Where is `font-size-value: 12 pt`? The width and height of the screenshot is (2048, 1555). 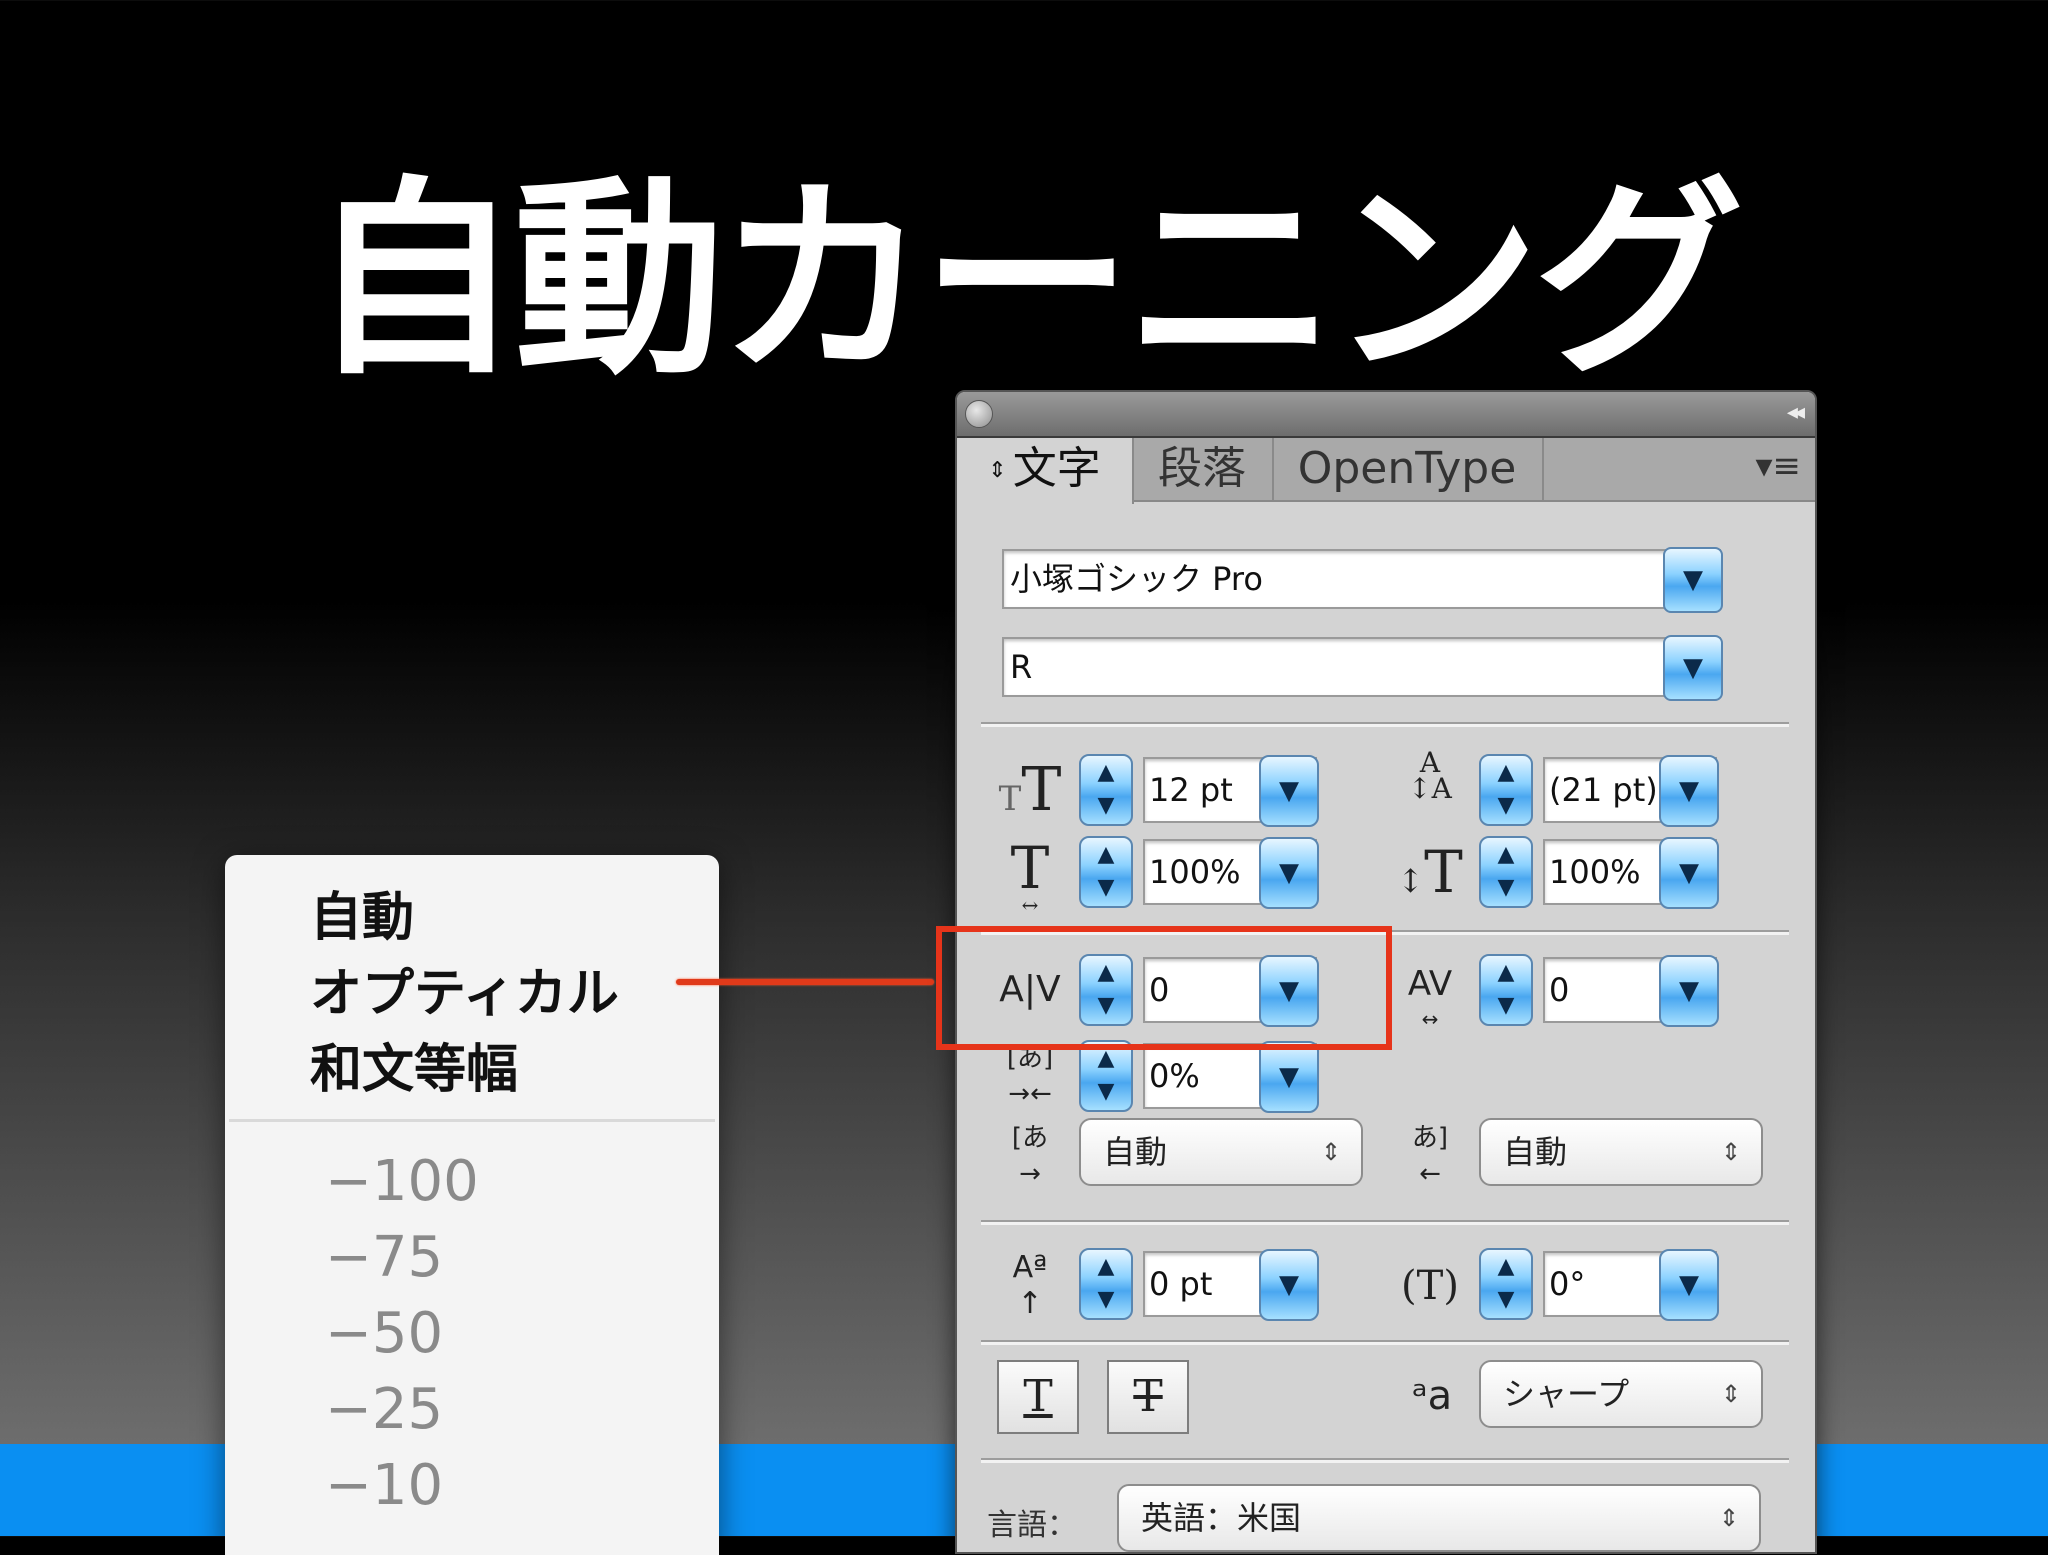 font-size-value: 12 pt is located at coordinates (1191, 790).